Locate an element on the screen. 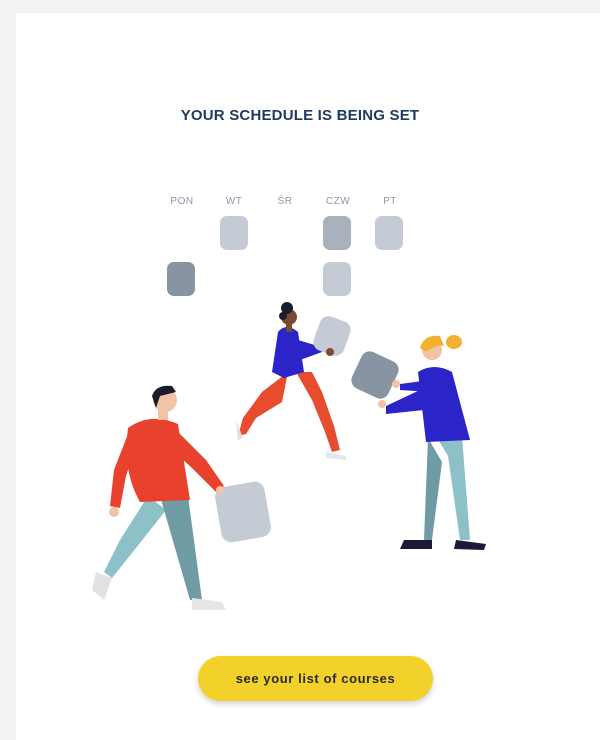  running-woman-figure is located at coordinates (293, 381).